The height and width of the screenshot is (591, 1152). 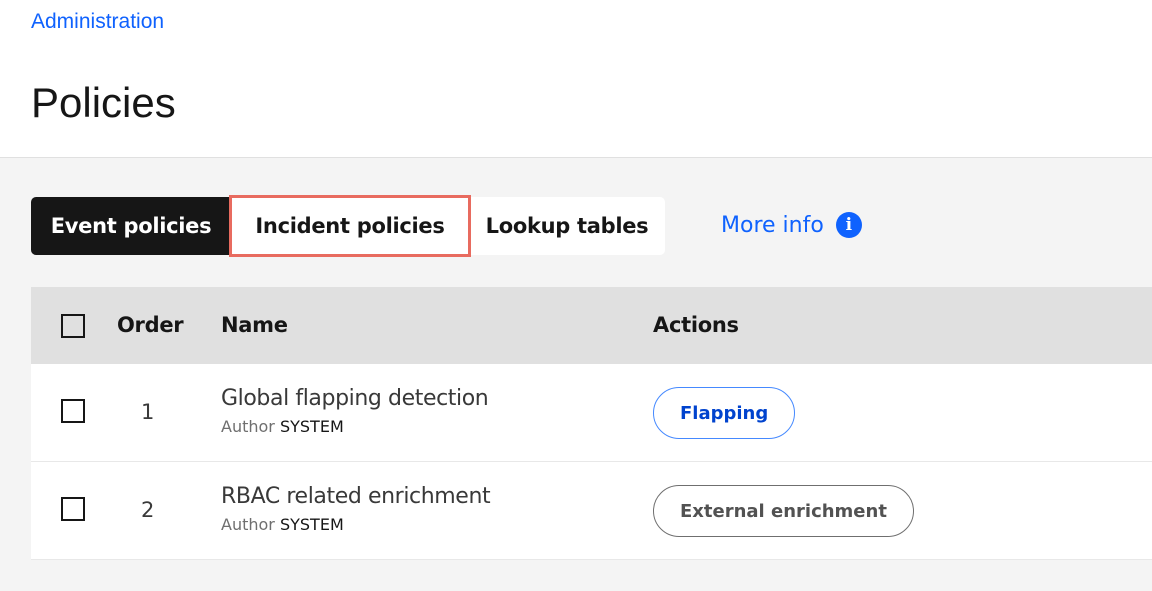 I want to click on table-header: Order Name Actions, so click(x=591, y=325).